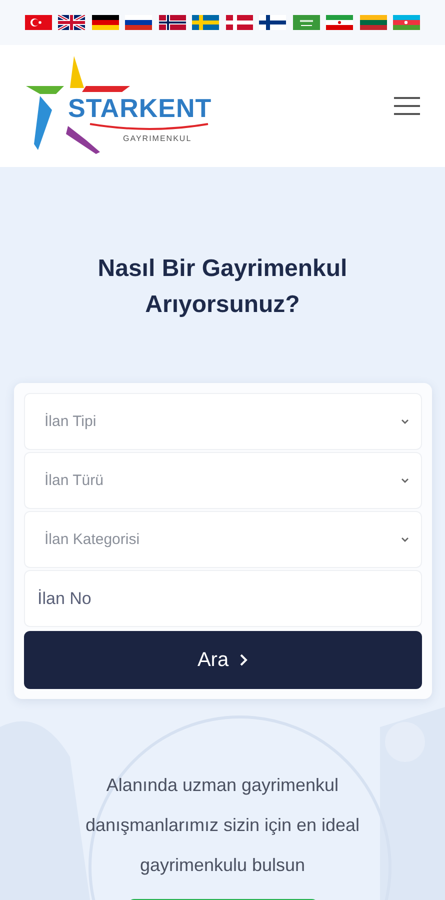 The width and height of the screenshot is (445, 900). I want to click on menu-icon, so click(407, 106).